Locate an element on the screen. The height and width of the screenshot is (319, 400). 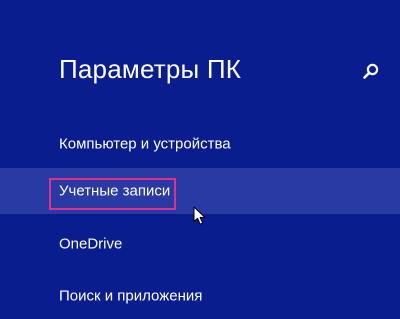
search-button is located at coordinates (371, 71).